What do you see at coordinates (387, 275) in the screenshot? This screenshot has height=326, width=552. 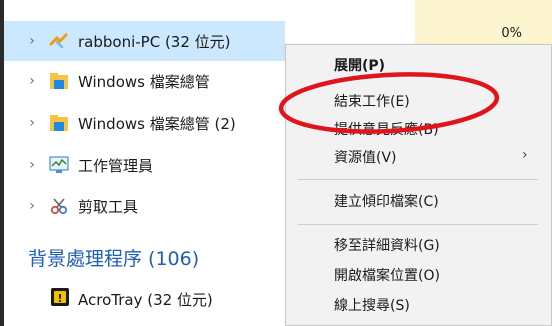 I see `menu-item-open-file-location: 開啟檔案位置(O)` at bounding box center [387, 275].